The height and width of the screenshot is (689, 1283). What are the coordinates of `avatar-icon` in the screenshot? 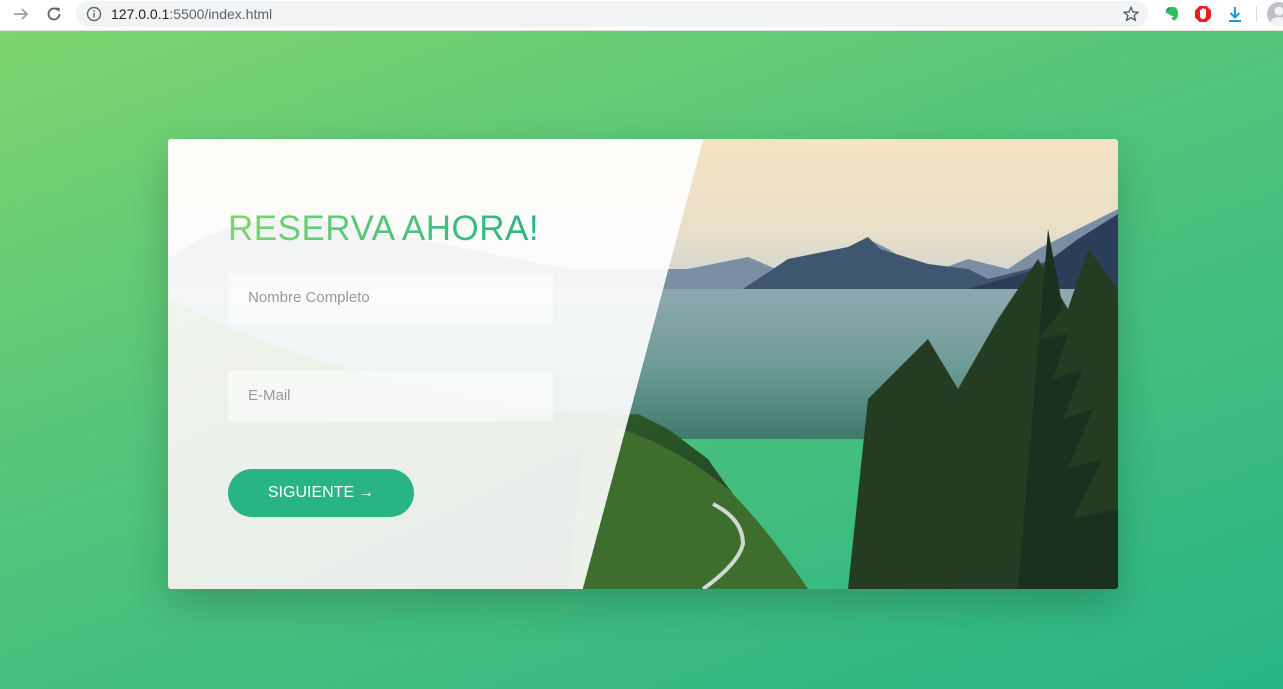 It's located at (1275, 14).